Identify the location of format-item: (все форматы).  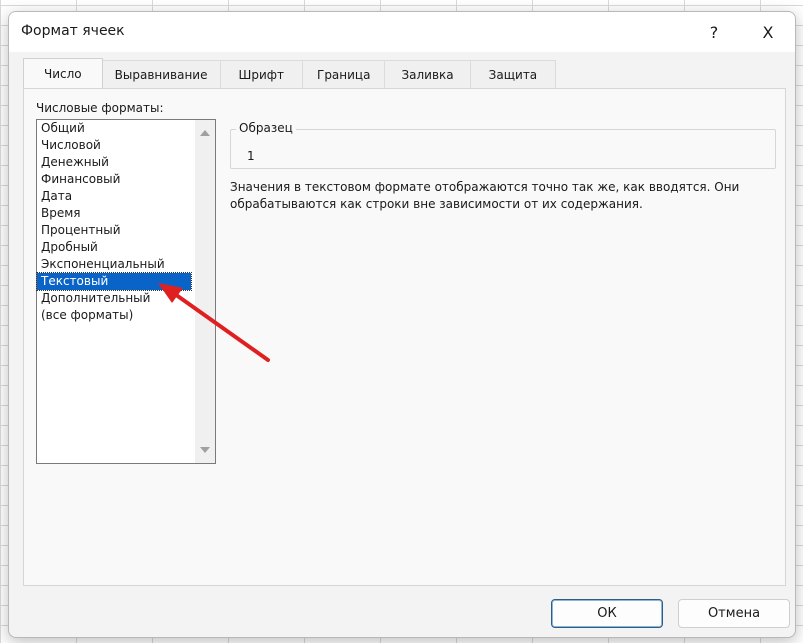
(114, 315).